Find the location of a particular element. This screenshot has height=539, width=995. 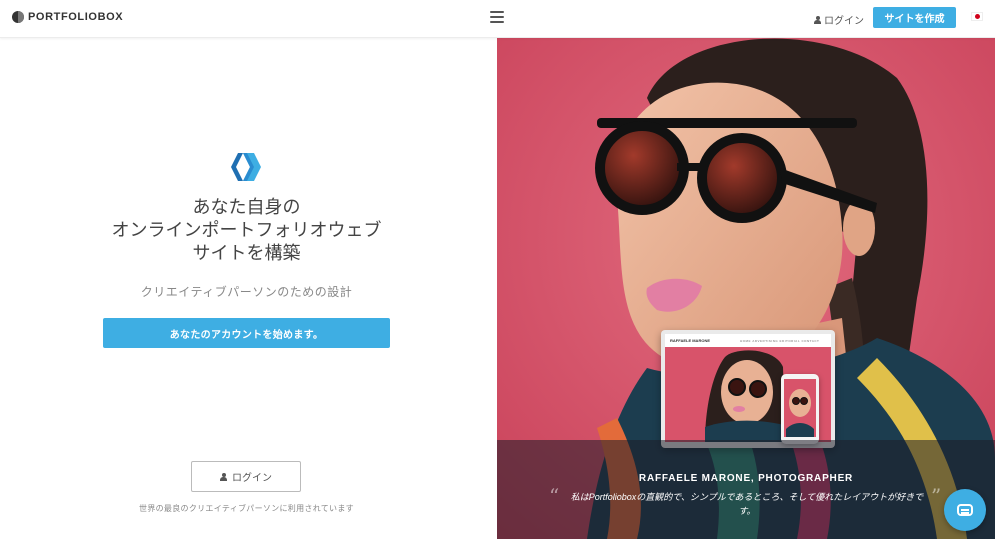

start-account-button: あなたのアカウントを始めます。 is located at coordinates (246, 333).